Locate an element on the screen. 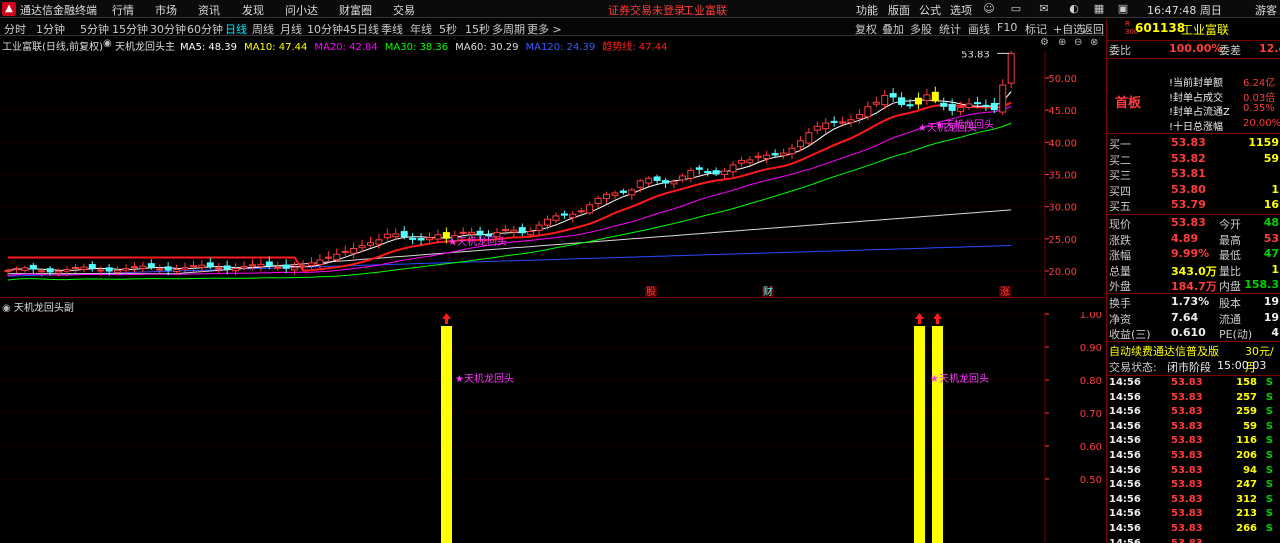 The width and height of the screenshot is (1280, 543). menu-item-options: 选项 is located at coordinates (961, 10).